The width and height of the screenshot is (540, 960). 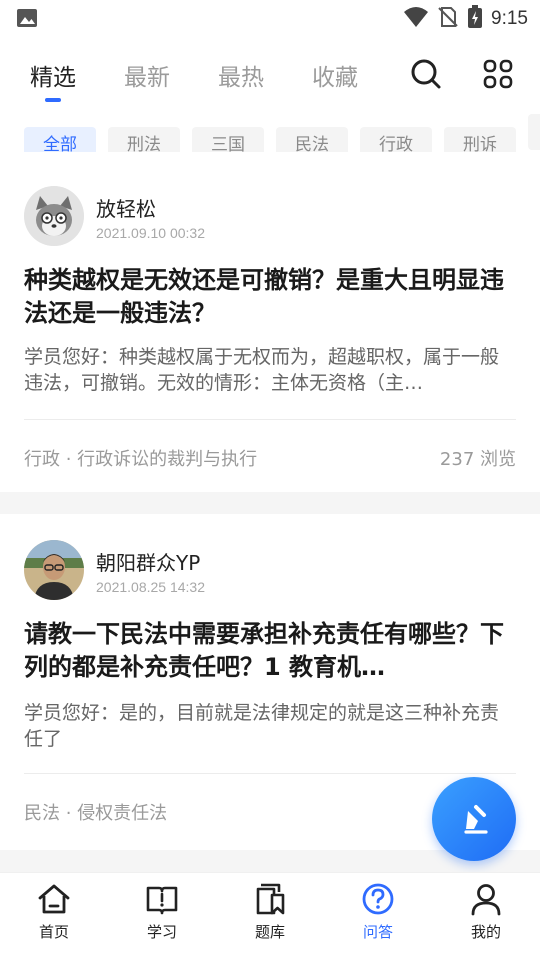 What do you see at coordinates (480, 139) in the screenshot?
I see `chip-criminal-procedure: 刑诉` at bounding box center [480, 139].